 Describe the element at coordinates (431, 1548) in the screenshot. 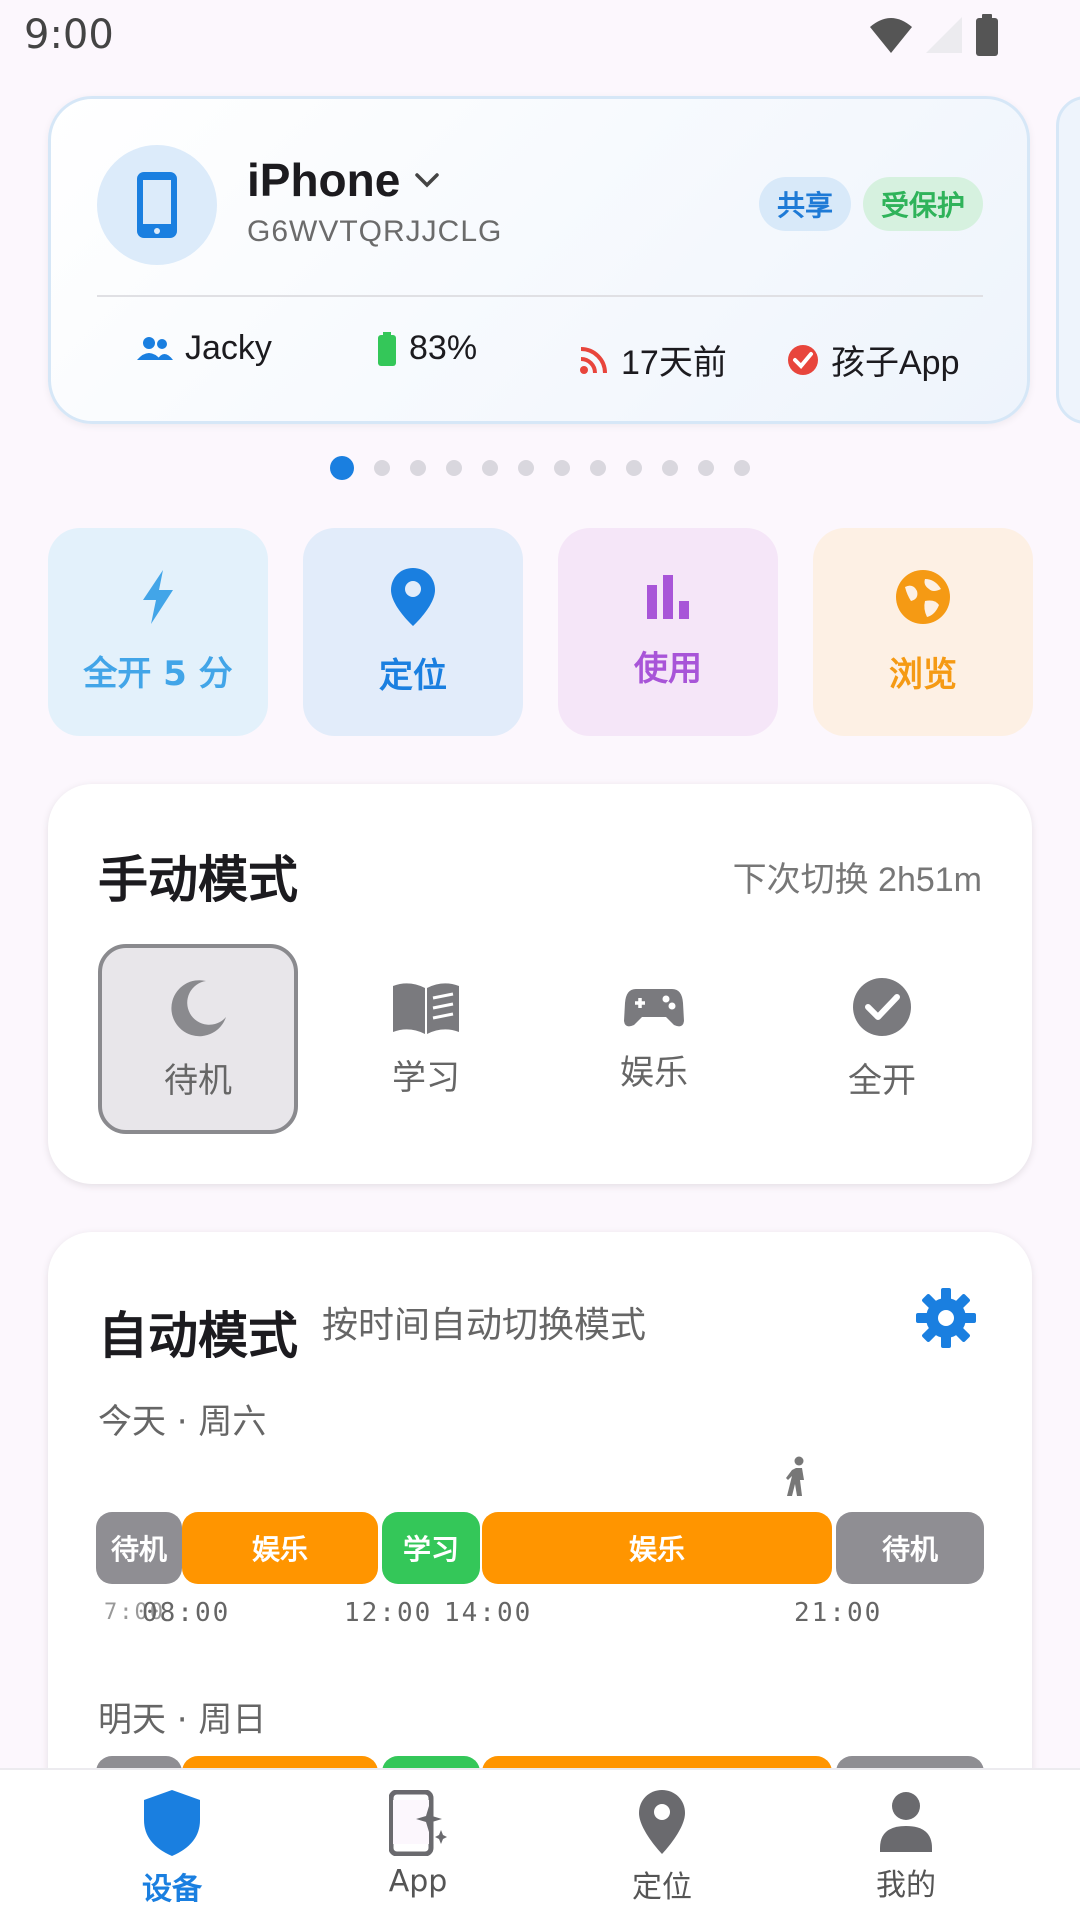

I see `timeline-segment-study: 学习` at that location.